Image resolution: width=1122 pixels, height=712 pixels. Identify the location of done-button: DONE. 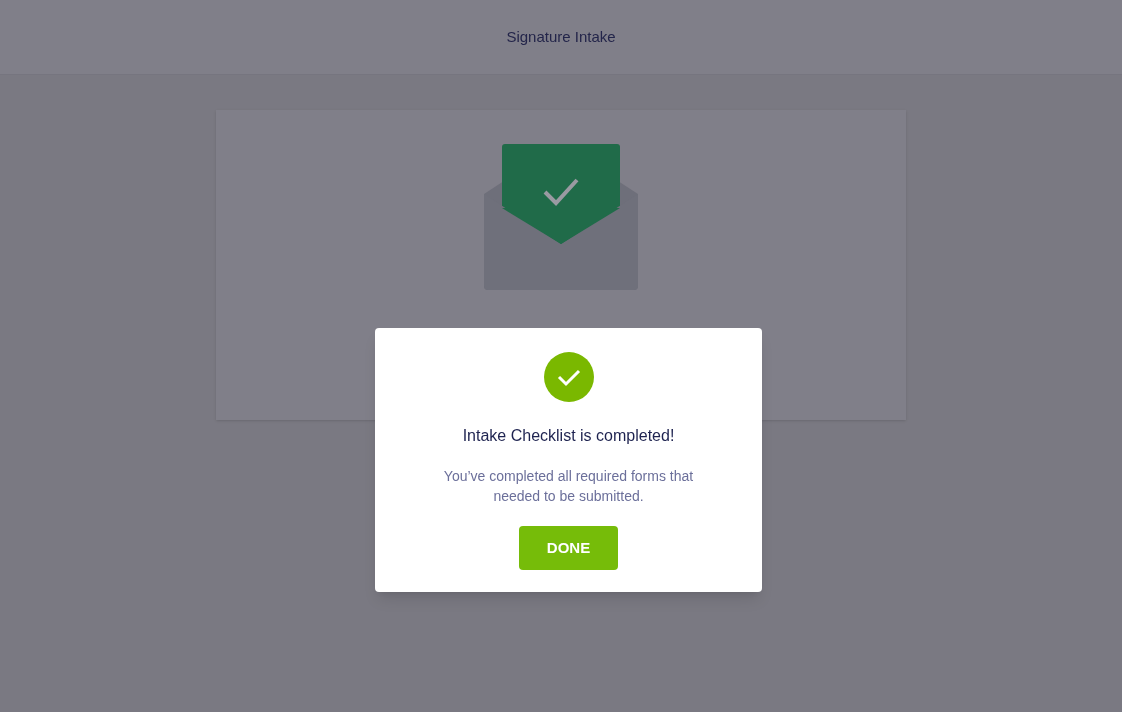
(568, 548).